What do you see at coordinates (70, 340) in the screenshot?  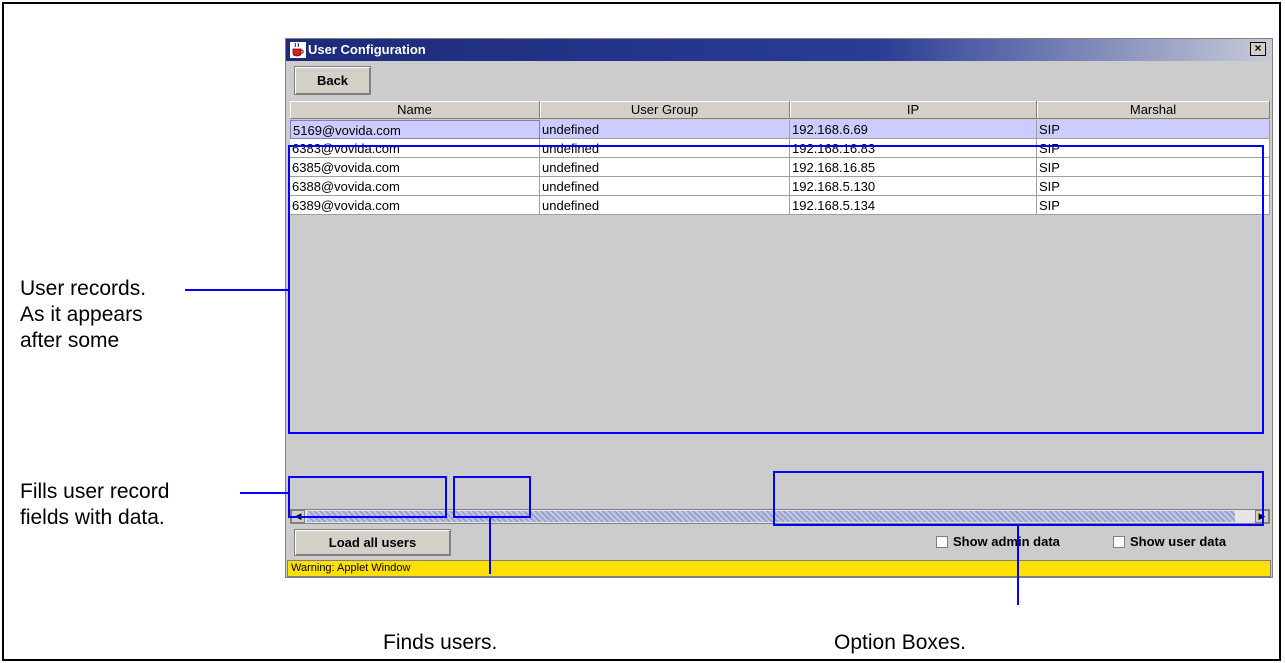 I see `records-annotation-line: after some` at bounding box center [70, 340].